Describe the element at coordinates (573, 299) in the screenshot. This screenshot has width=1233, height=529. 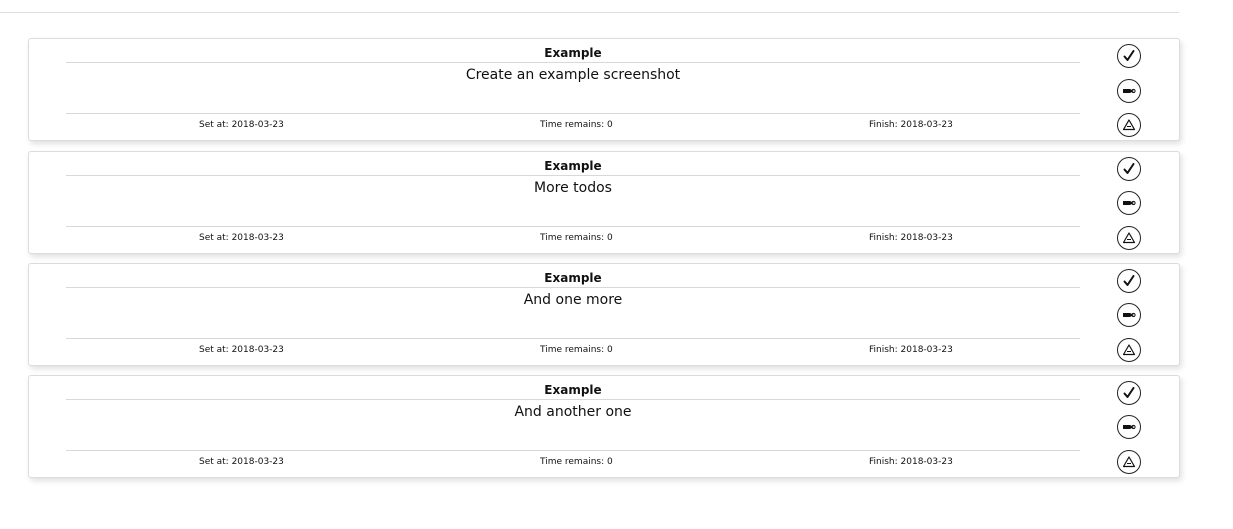
I see `todo-text: And one more` at that location.